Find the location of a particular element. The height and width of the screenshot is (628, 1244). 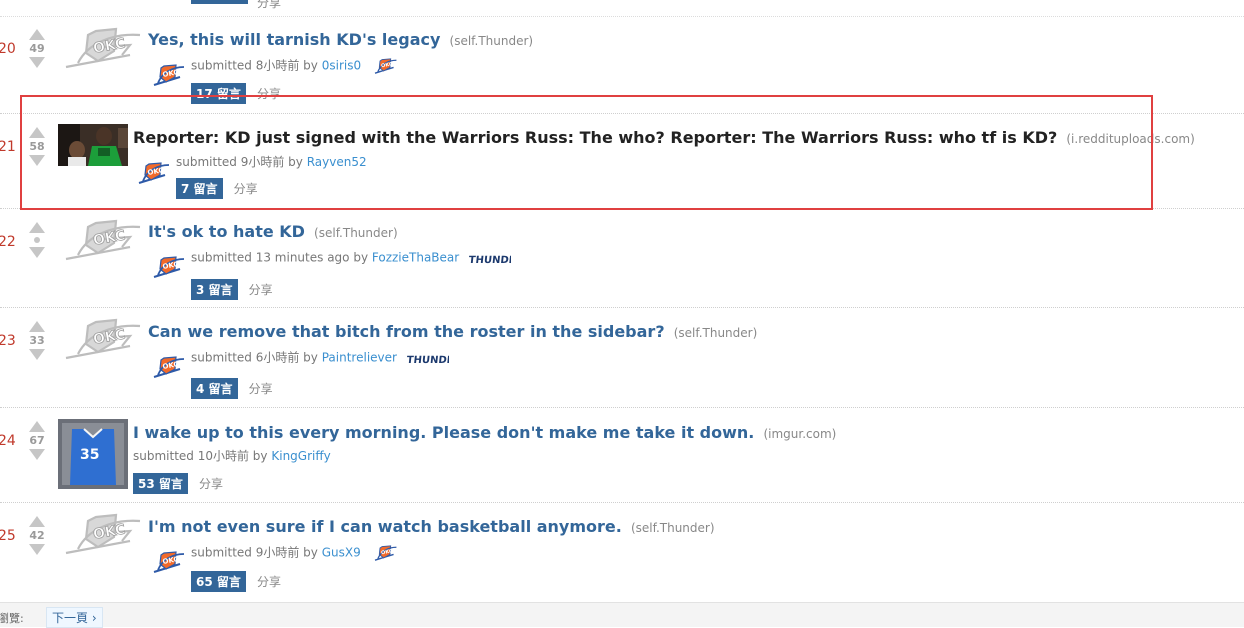

post-score: 49 is located at coordinates (37, 48).